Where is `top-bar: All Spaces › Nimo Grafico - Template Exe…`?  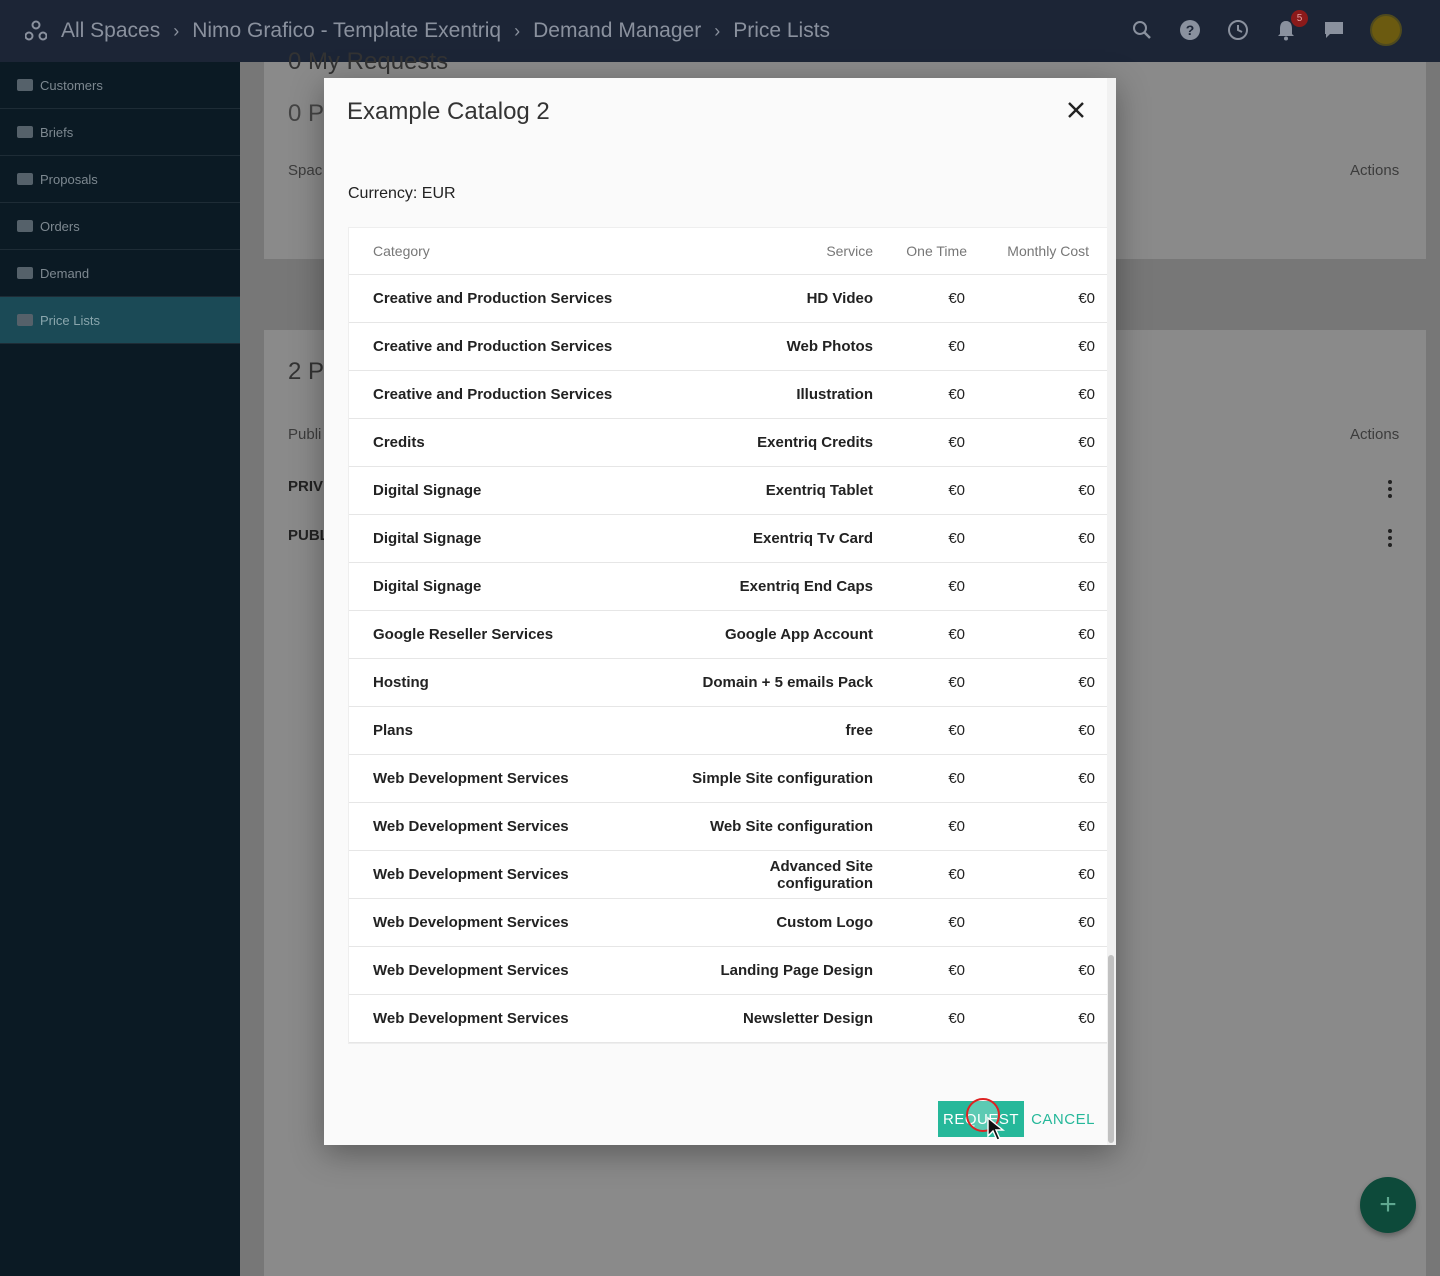 top-bar: All Spaces › Nimo Grafico - Template Exe… is located at coordinates (720, 31).